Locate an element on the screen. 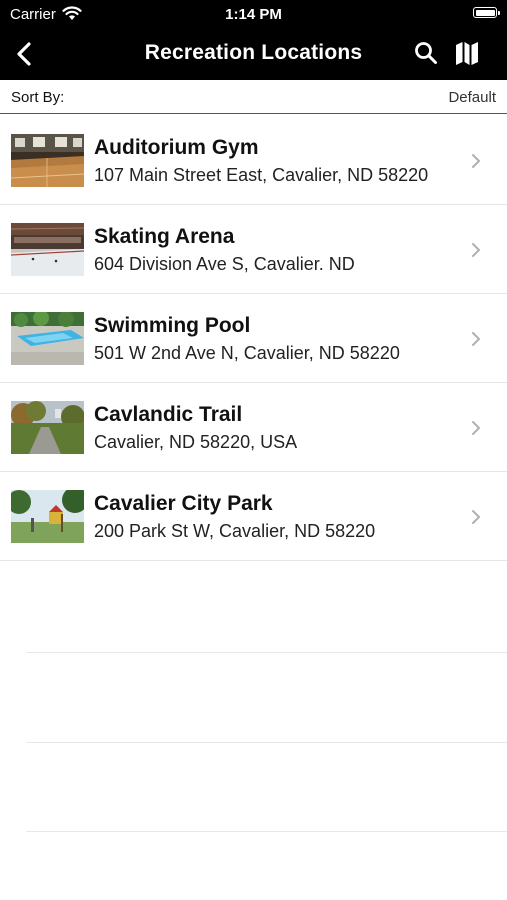 The image size is (507, 900). status-time: 1:14 PM is located at coordinates (253, 14).